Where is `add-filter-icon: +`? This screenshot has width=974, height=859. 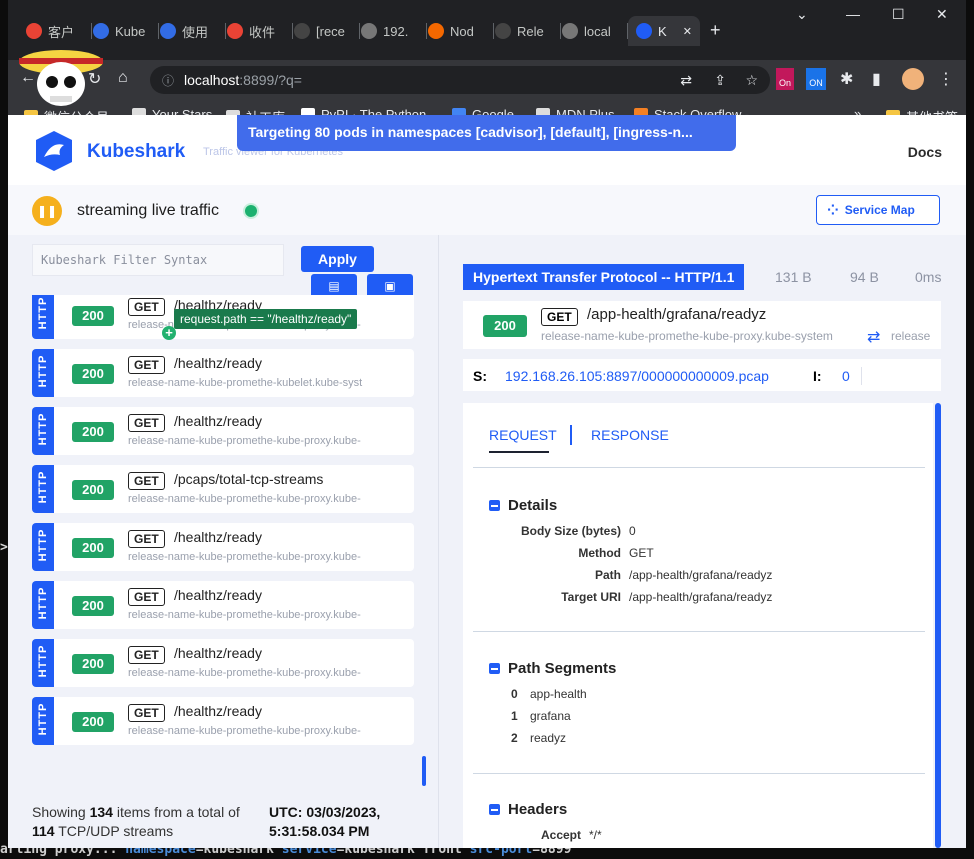 add-filter-icon: + is located at coordinates (169, 333).